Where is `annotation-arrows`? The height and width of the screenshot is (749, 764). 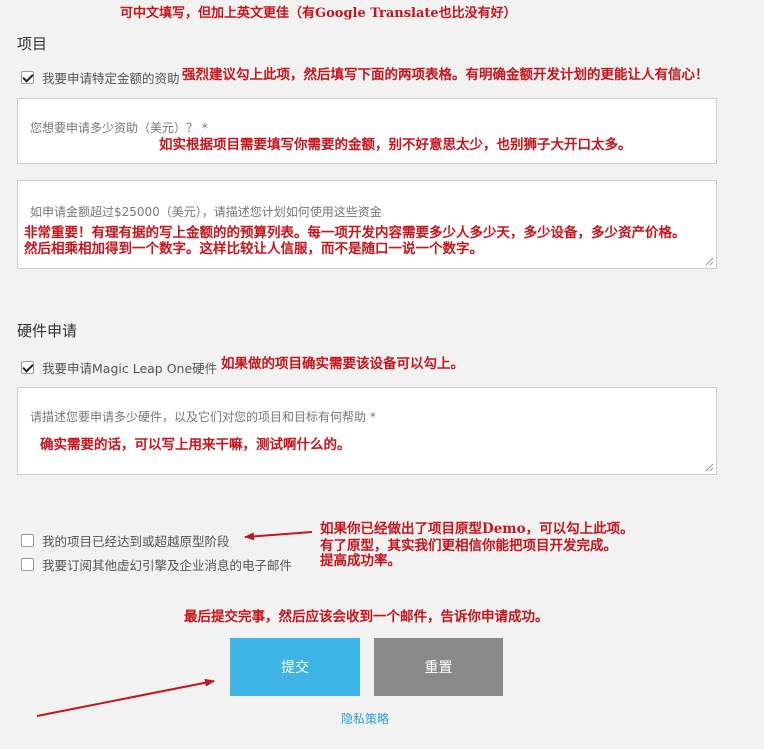
annotation-arrows is located at coordinates (174, 624).